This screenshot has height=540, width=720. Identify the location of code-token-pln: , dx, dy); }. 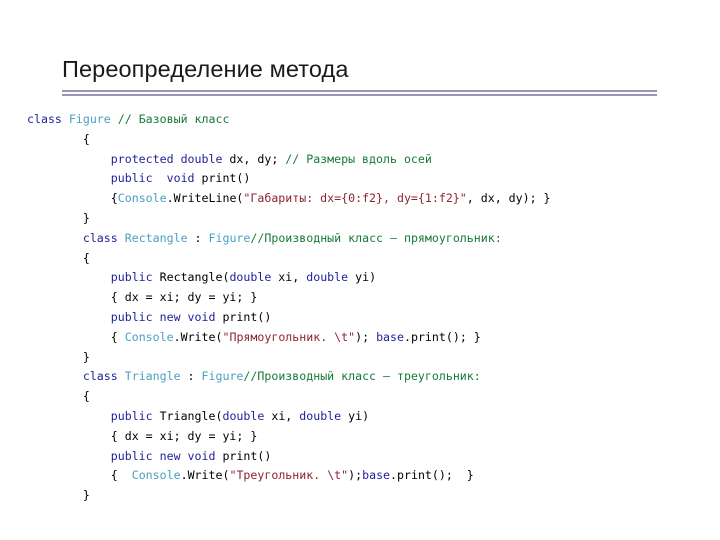
(508, 198).